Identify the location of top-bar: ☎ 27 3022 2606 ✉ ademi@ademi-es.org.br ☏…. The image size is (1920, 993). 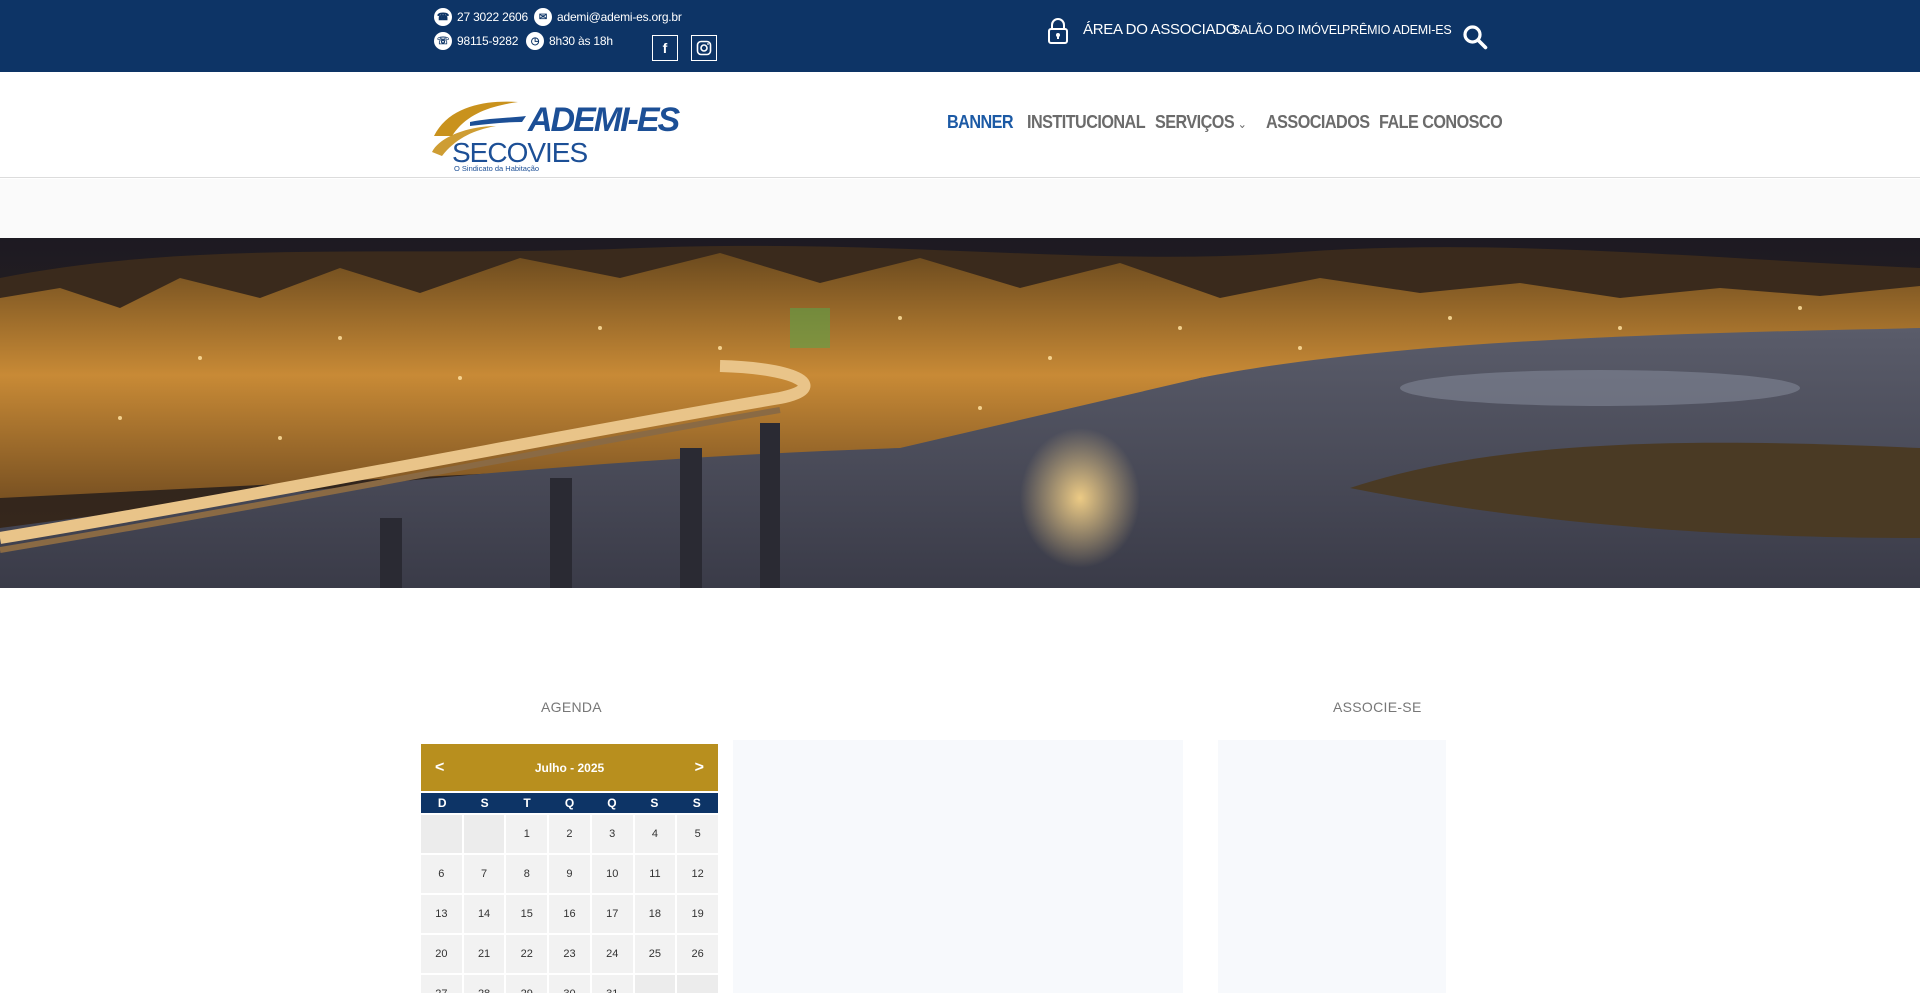
(960, 36).